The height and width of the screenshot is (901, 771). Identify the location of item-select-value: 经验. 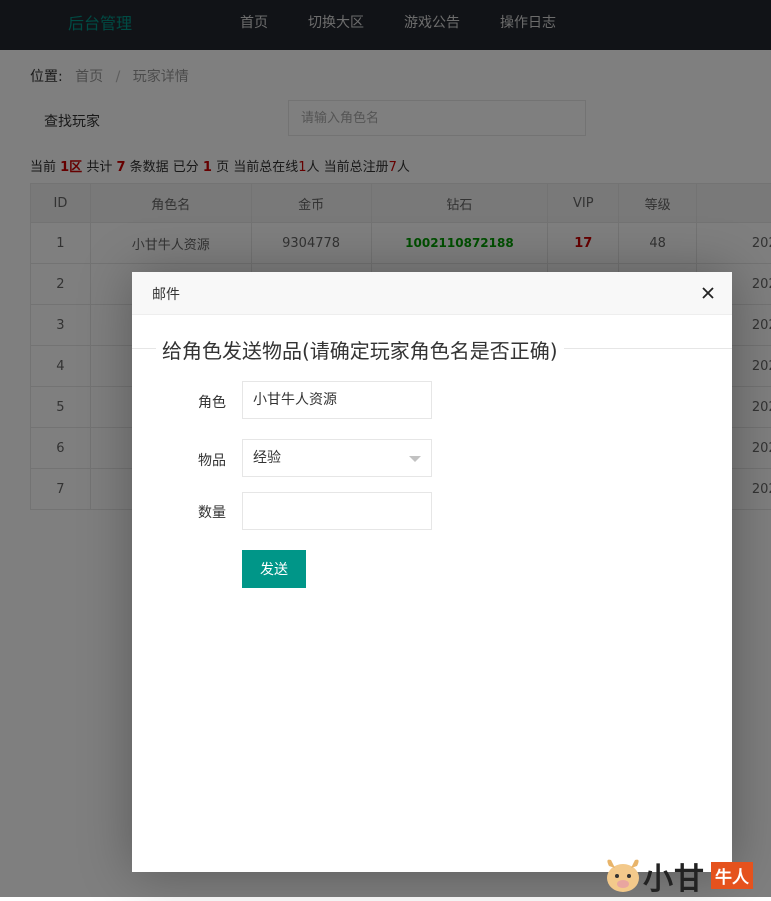
(267, 458).